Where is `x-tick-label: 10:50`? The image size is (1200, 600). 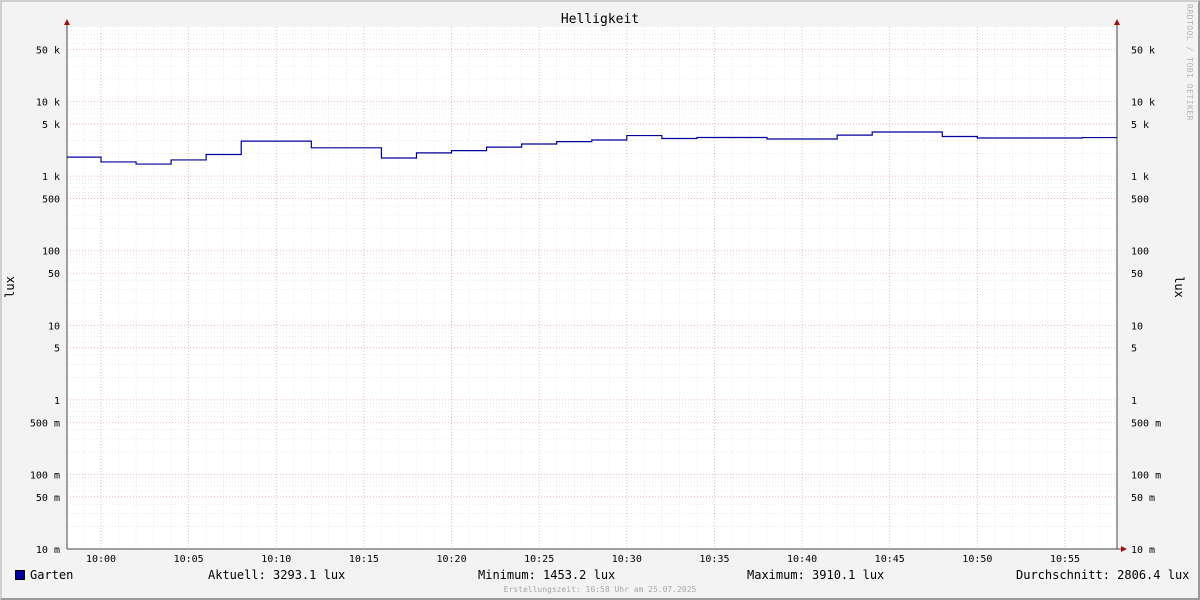 x-tick-label: 10:50 is located at coordinates (977, 559).